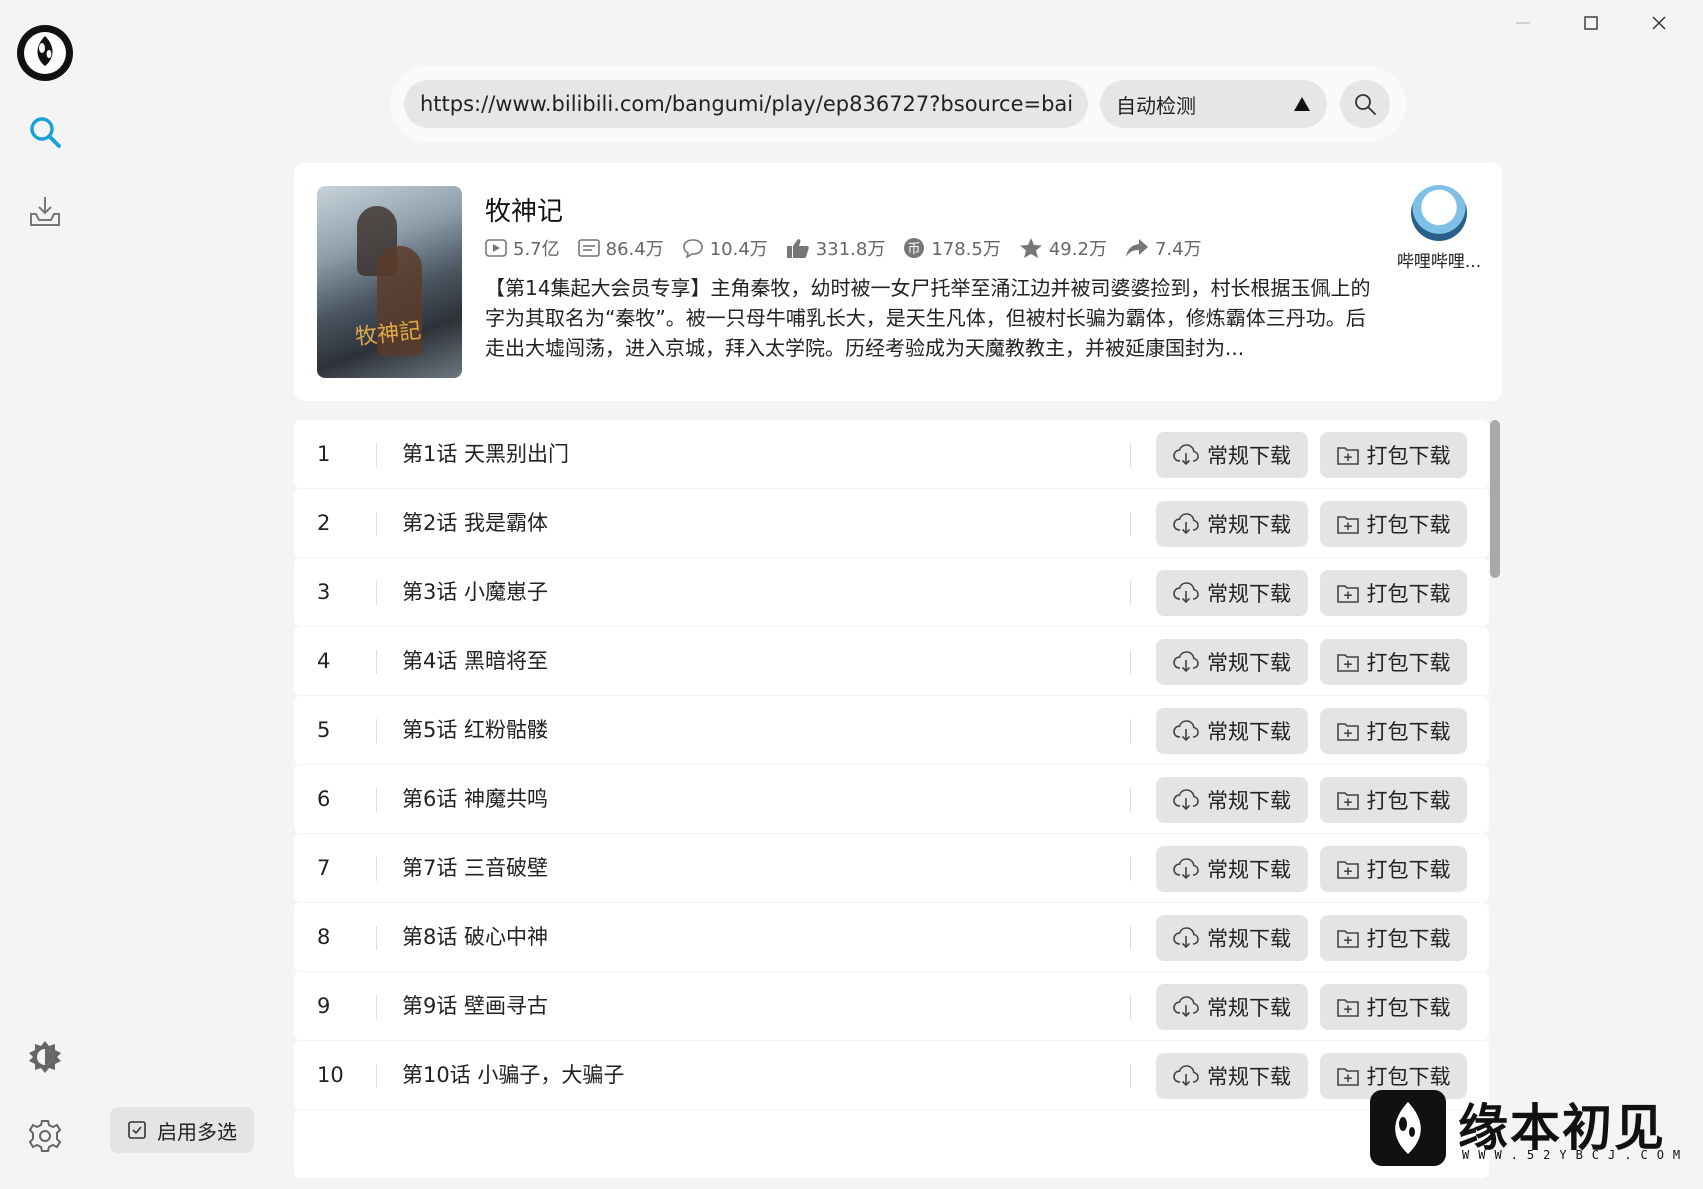  I want to click on share-icon, so click(1136, 248).